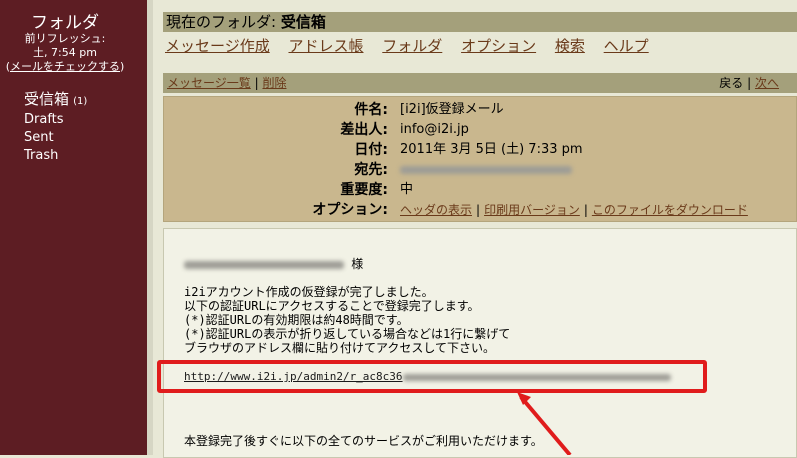 This screenshot has height=458, width=797. What do you see at coordinates (544, 423) in the screenshot?
I see `annotation-arrow-icon` at bounding box center [544, 423].